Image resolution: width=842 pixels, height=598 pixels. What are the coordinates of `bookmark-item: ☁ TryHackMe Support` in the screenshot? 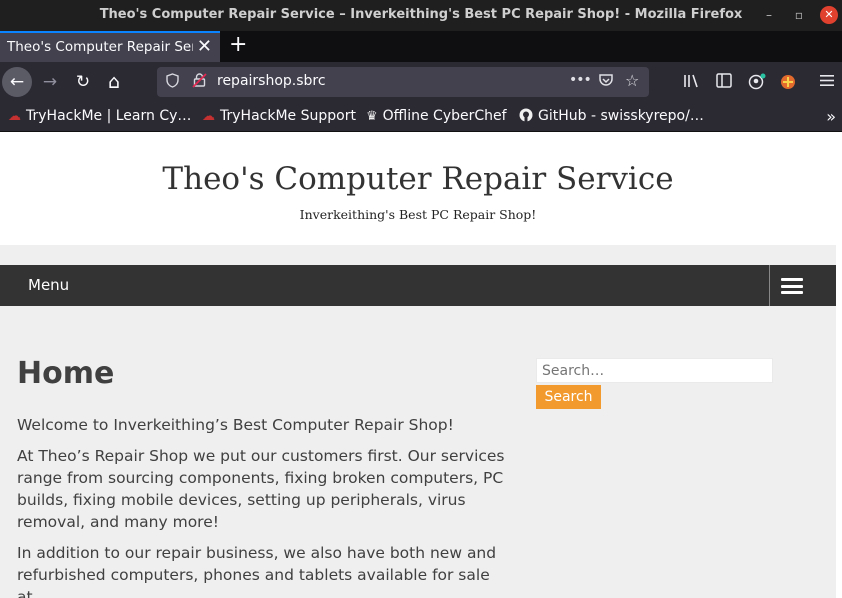 It's located at (279, 116).